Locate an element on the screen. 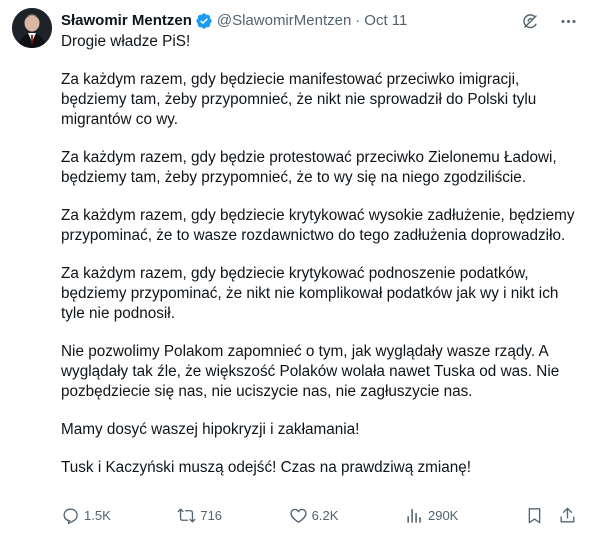 The width and height of the screenshot is (591, 544). repost-button: 716 is located at coordinates (199, 515).